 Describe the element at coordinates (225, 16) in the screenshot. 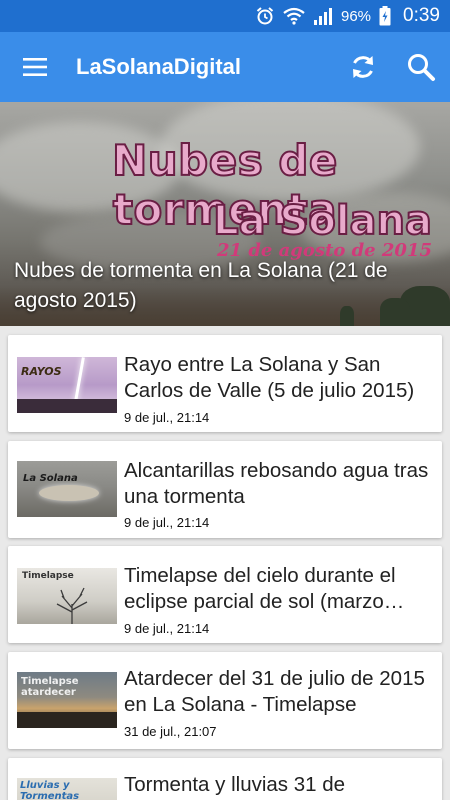

I see `status-bar: 96% 0:39` at that location.